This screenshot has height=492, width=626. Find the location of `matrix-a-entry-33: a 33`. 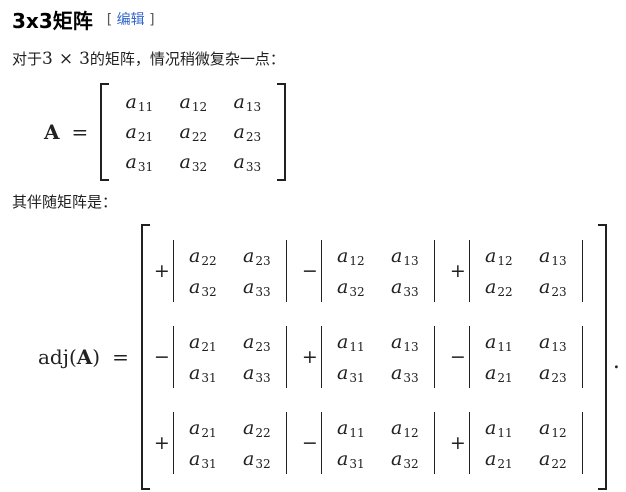

matrix-a-entry-33: a 33 is located at coordinates (247, 162).